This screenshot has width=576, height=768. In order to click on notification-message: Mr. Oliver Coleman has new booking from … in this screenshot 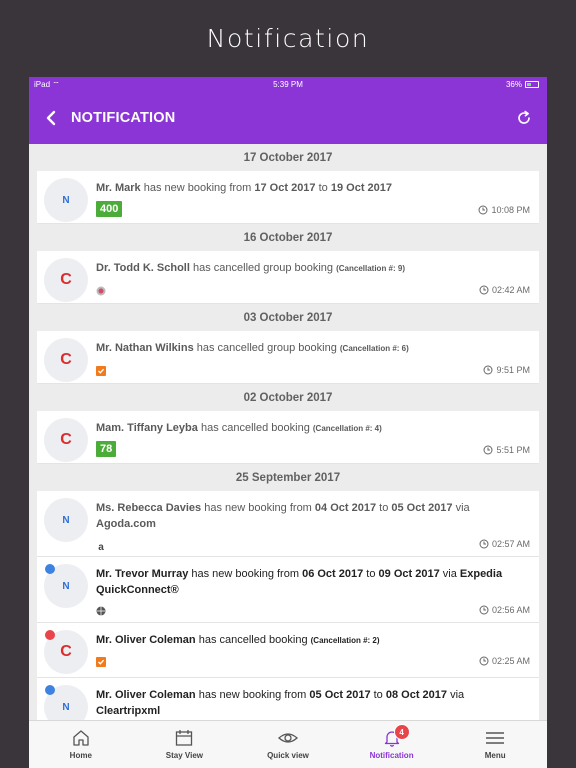, I will do `click(280, 703)`.